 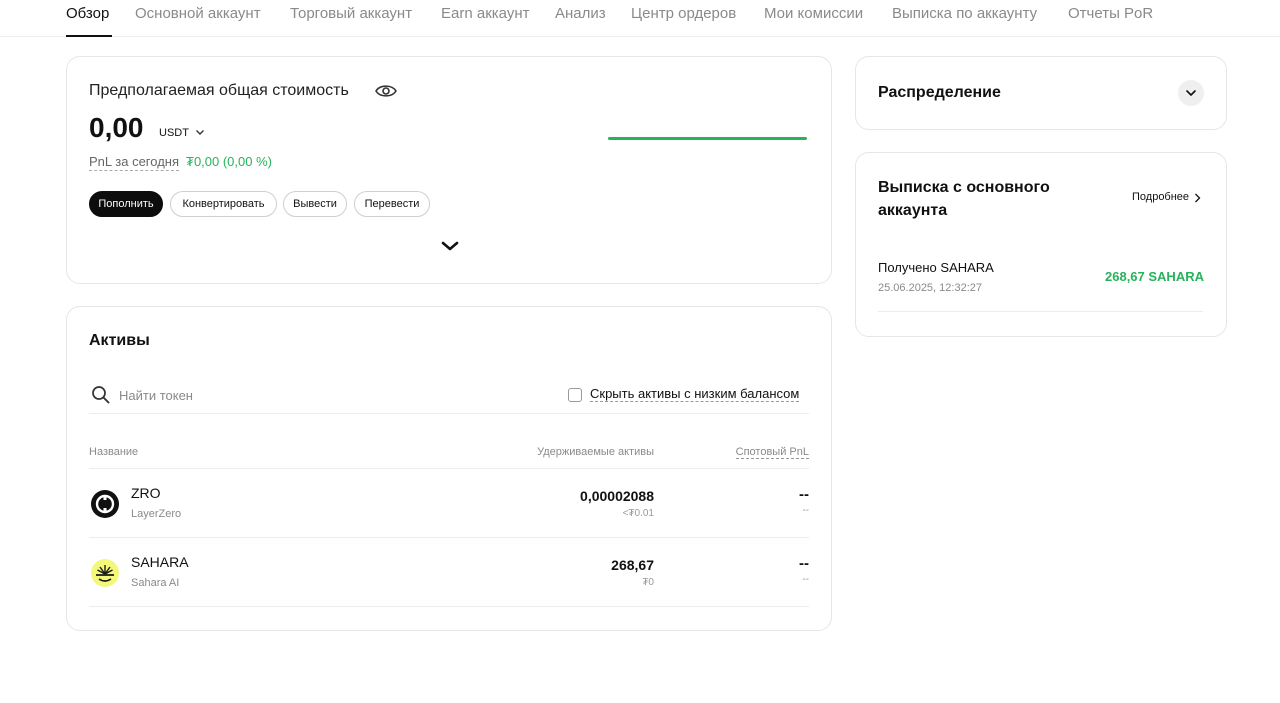 I want to click on asset-row-sahara: SAHARA Sahara AI 268,67 ₮0 -- --, so click(x=449, y=572).